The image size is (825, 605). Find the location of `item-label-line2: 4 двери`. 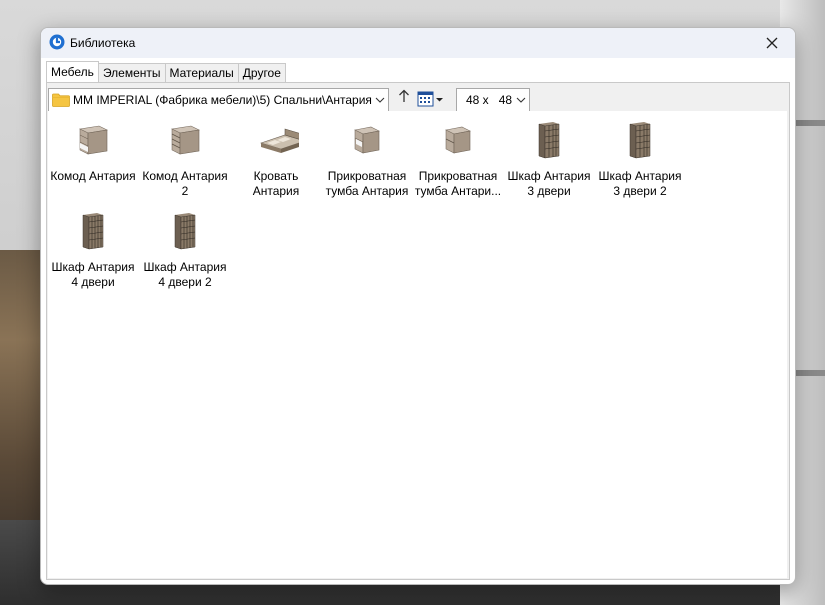

item-label-line2: 4 двери is located at coordinates (93, 282).